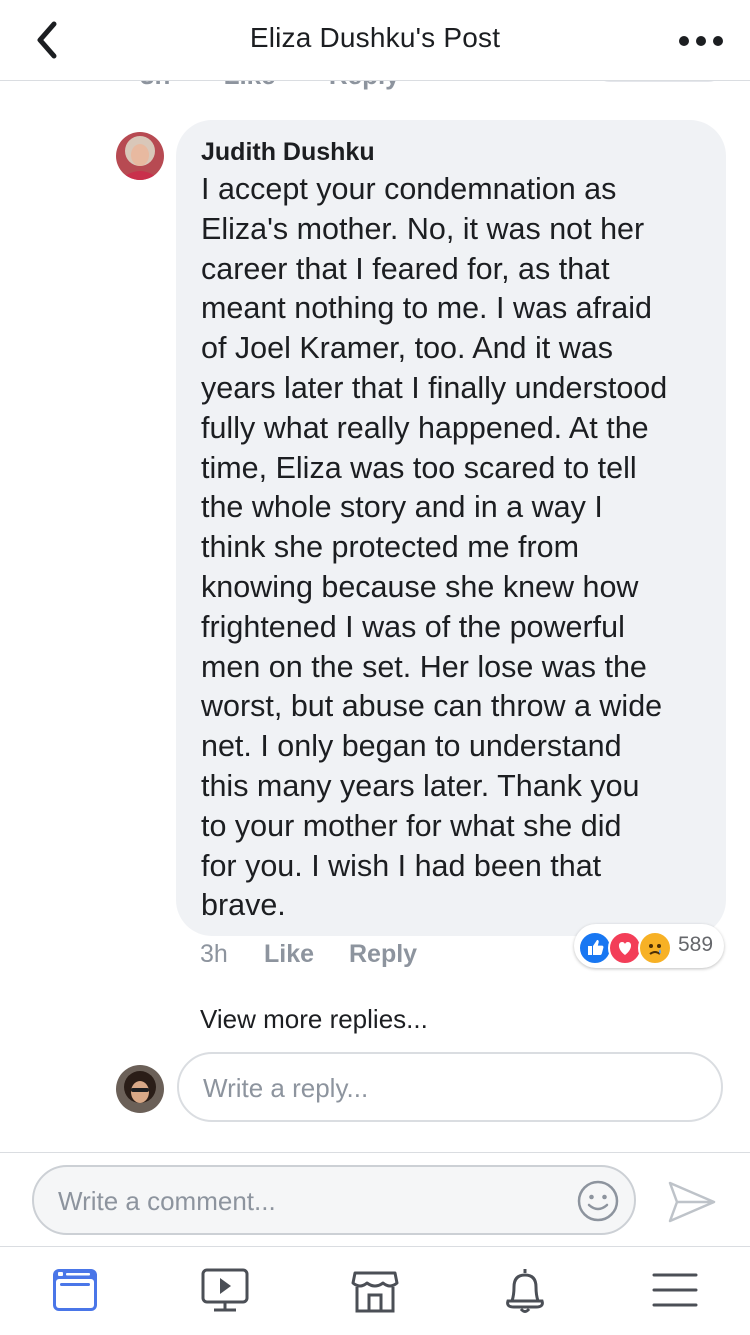 The height and width of the screenshot is (1335, 750). I want to click on page-title: Eliza Dushku's Post, so click(375, 37).